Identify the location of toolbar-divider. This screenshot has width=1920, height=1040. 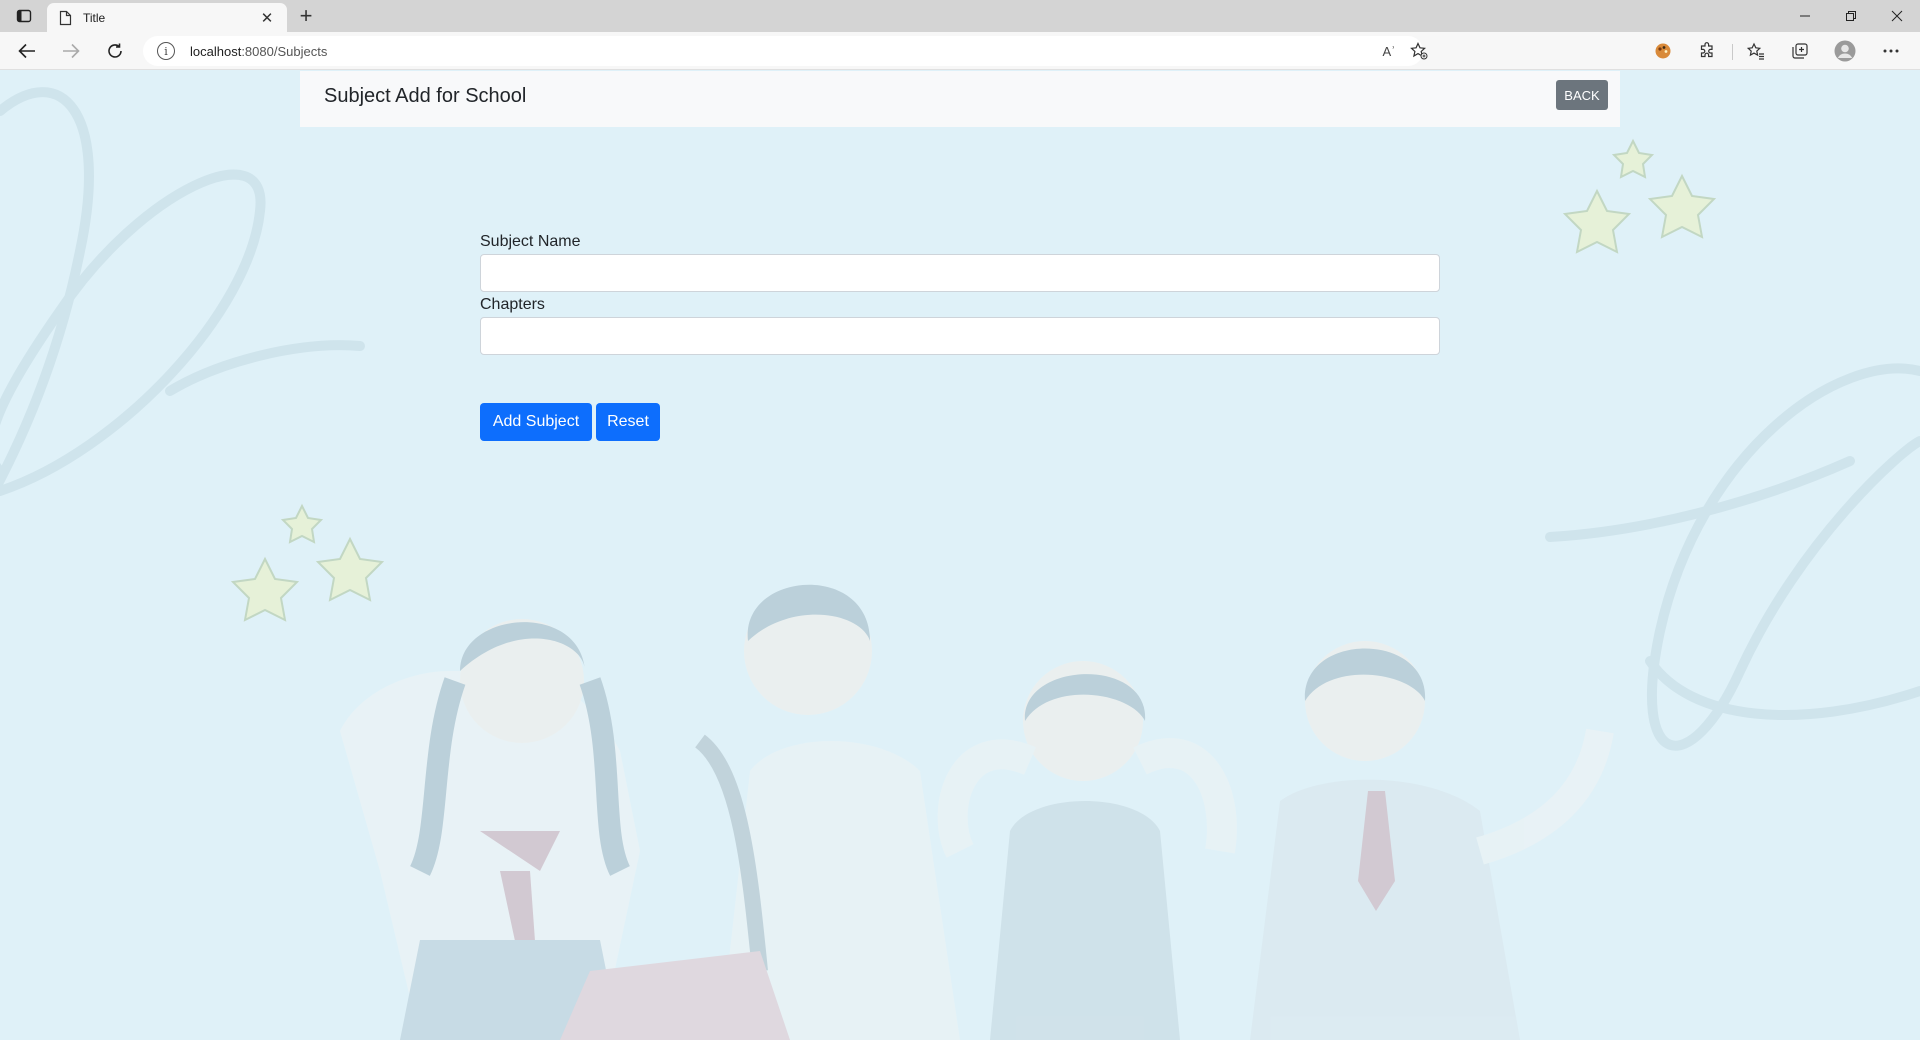
(1732, 52).